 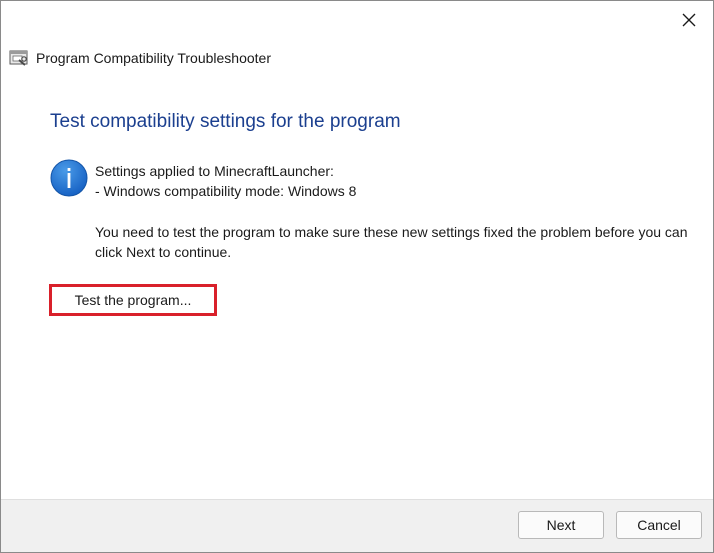 I want to click on close-button, so click(x=689, y=20).